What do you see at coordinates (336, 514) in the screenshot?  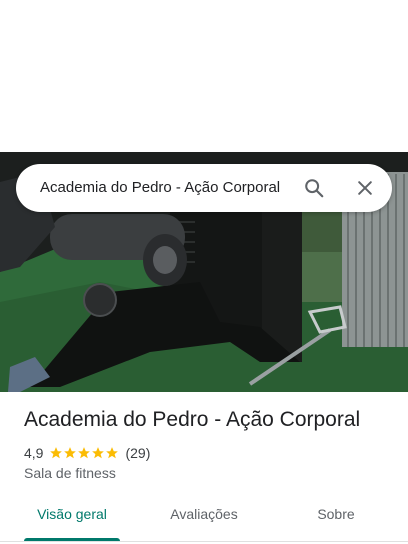 I see `tab-about: Sobre` at bounding box center [336, 514].